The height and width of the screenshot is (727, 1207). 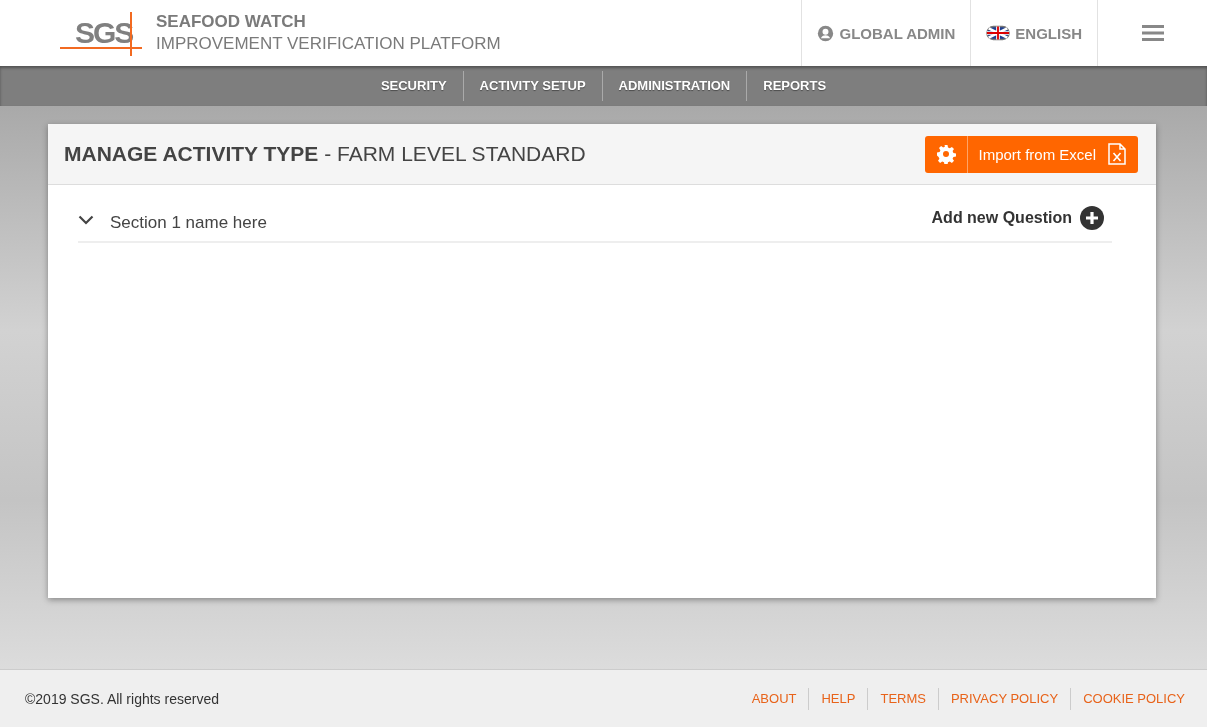 I want to click on nav-link: ACTIVITY SETUP, so click(x=532, y=86).